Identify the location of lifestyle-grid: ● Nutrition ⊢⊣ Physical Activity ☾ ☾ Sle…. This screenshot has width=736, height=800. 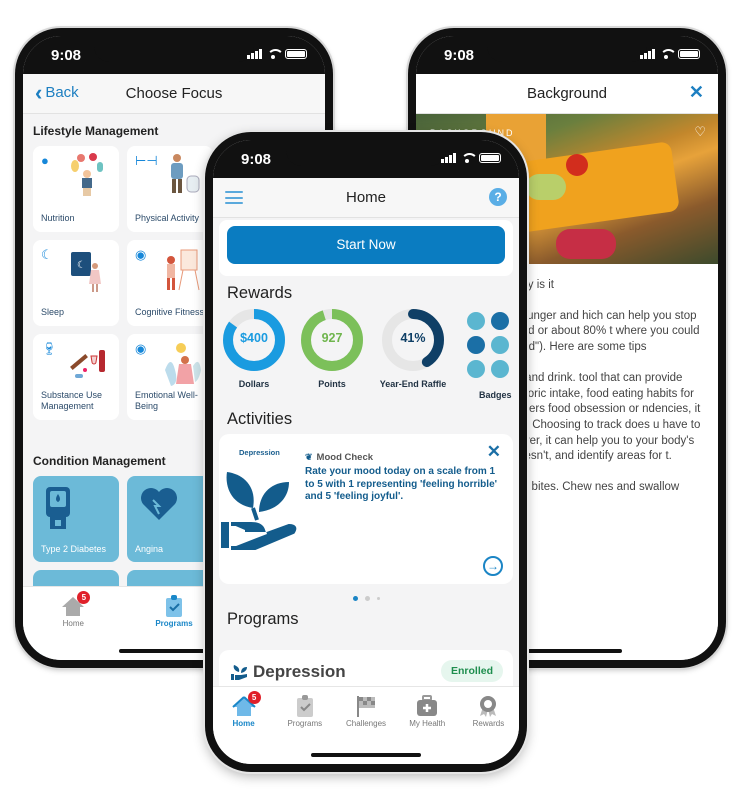
(123, 283).